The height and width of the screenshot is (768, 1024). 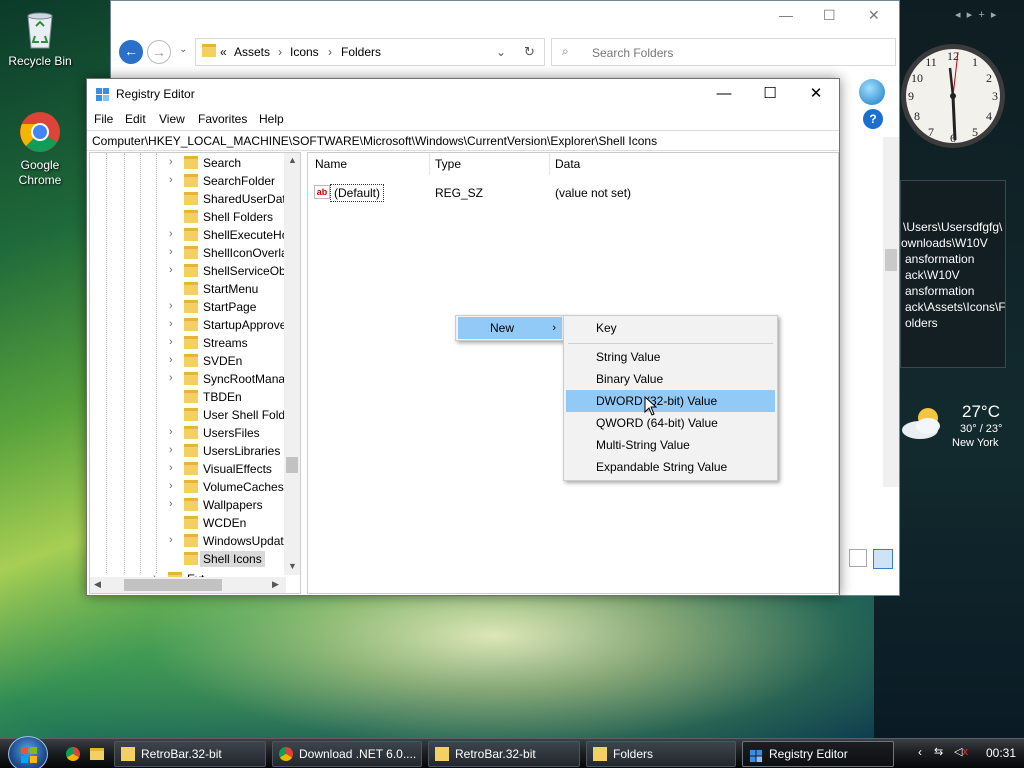 I want to click on next-icon: ▸, so click(x=970, y=15).